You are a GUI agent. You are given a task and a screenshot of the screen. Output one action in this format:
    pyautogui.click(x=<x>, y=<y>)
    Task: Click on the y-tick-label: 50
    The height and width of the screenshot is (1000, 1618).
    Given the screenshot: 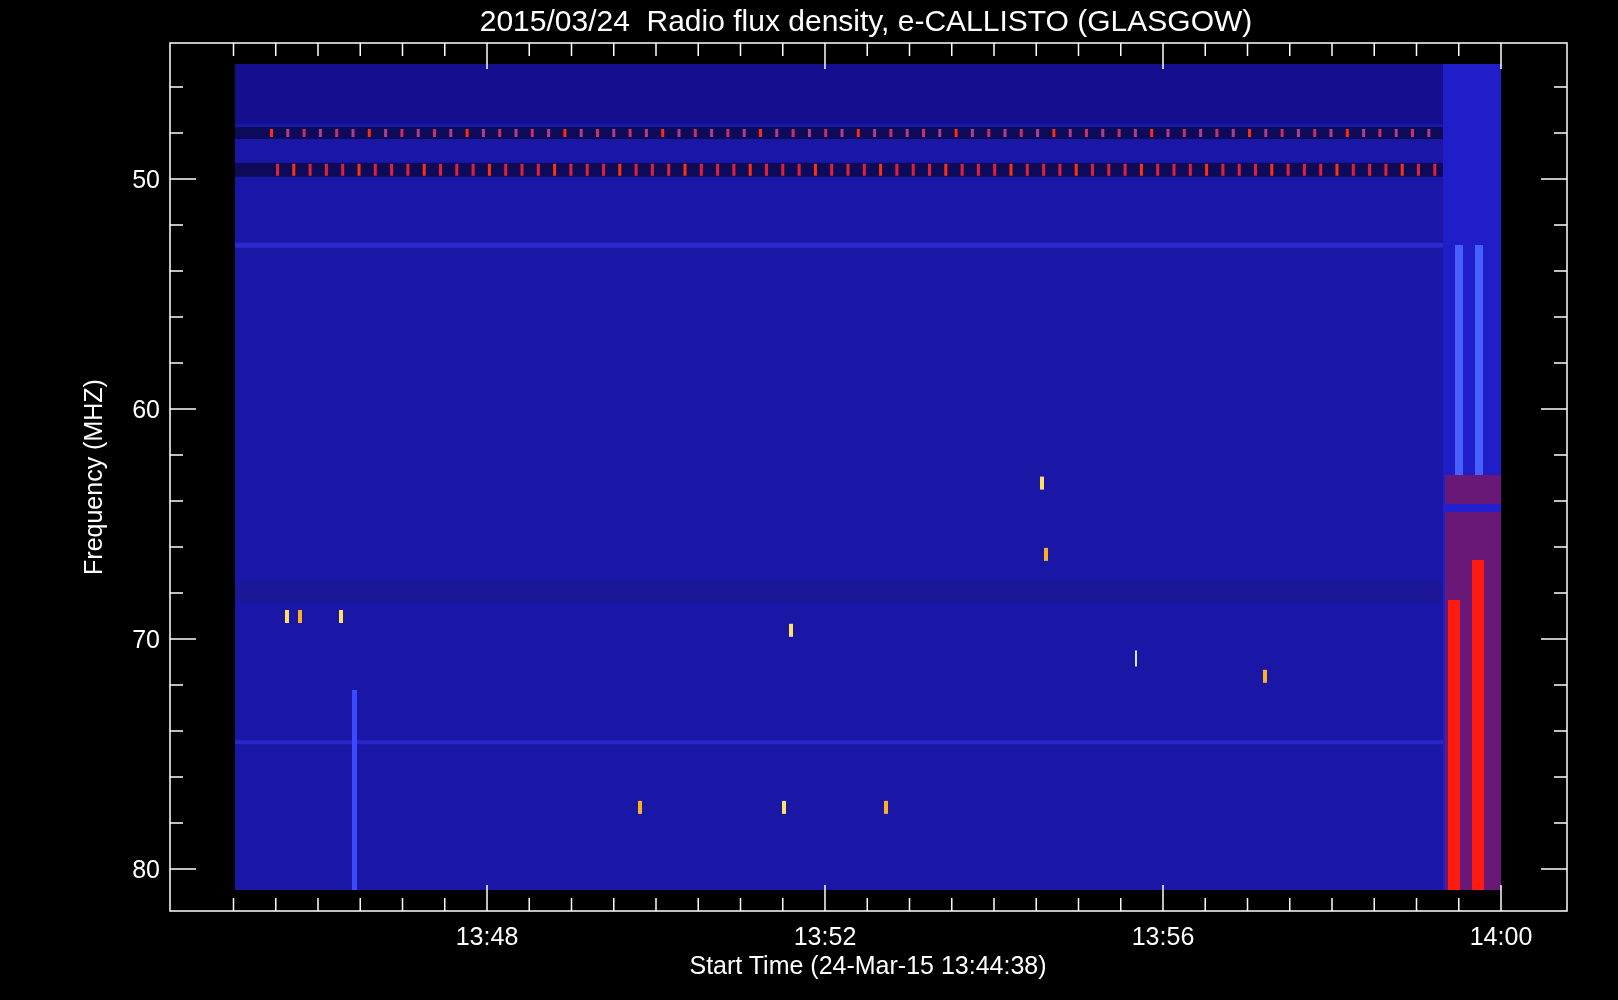 What is the action you would take?
    pyautogui.click(x=146, y=179)
    